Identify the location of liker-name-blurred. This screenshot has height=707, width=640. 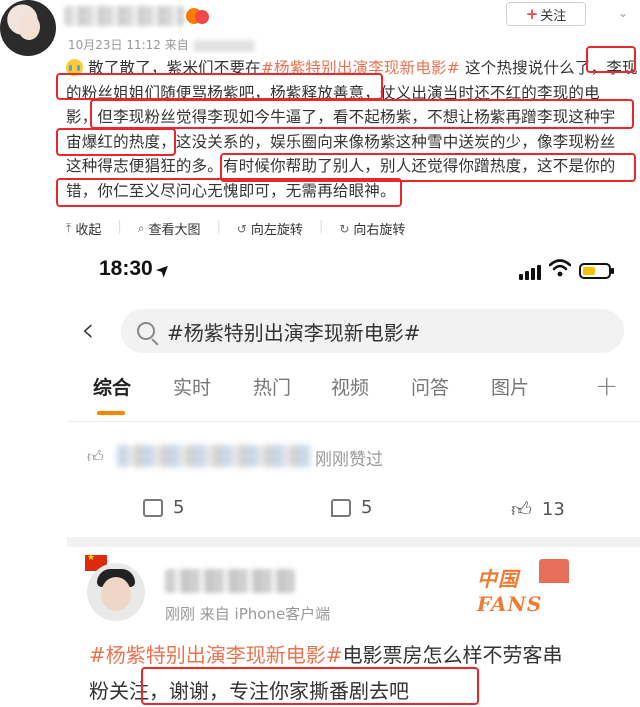
(214, 456).